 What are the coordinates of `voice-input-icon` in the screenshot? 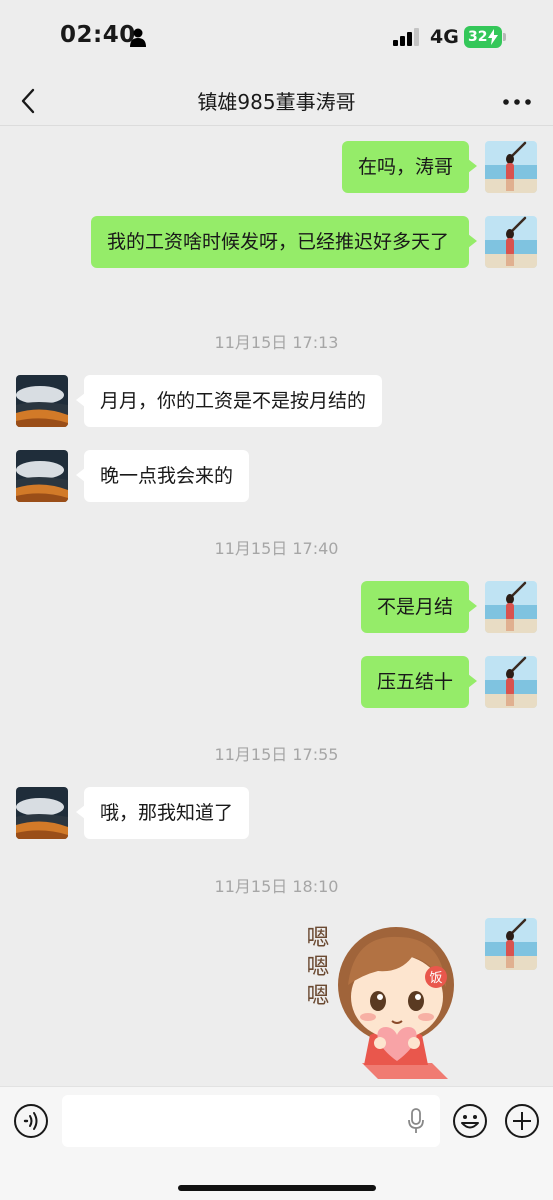 It's located at (31, 1121).